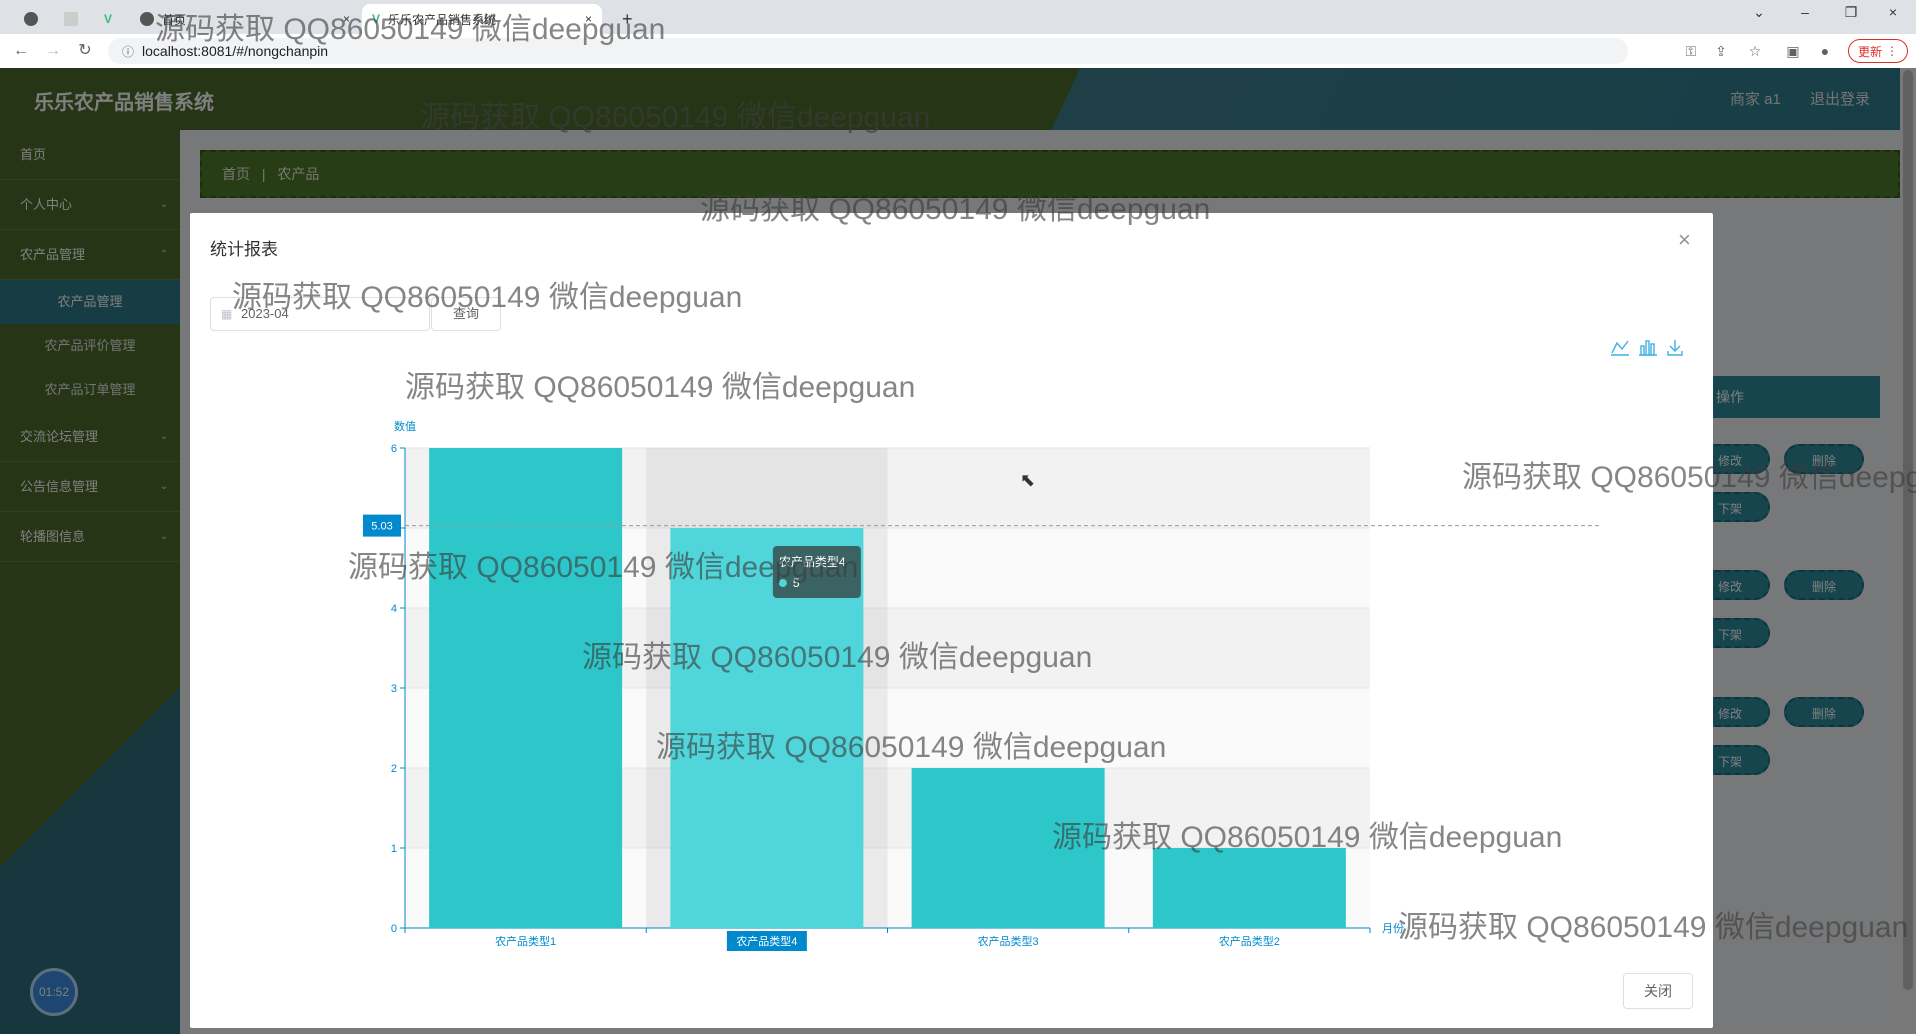 This screenshot has width=1916, height=1034. Describe the element at coordinates (265, 313) in the screenshot. I see `month-picker-value: 2023-04` at that location.